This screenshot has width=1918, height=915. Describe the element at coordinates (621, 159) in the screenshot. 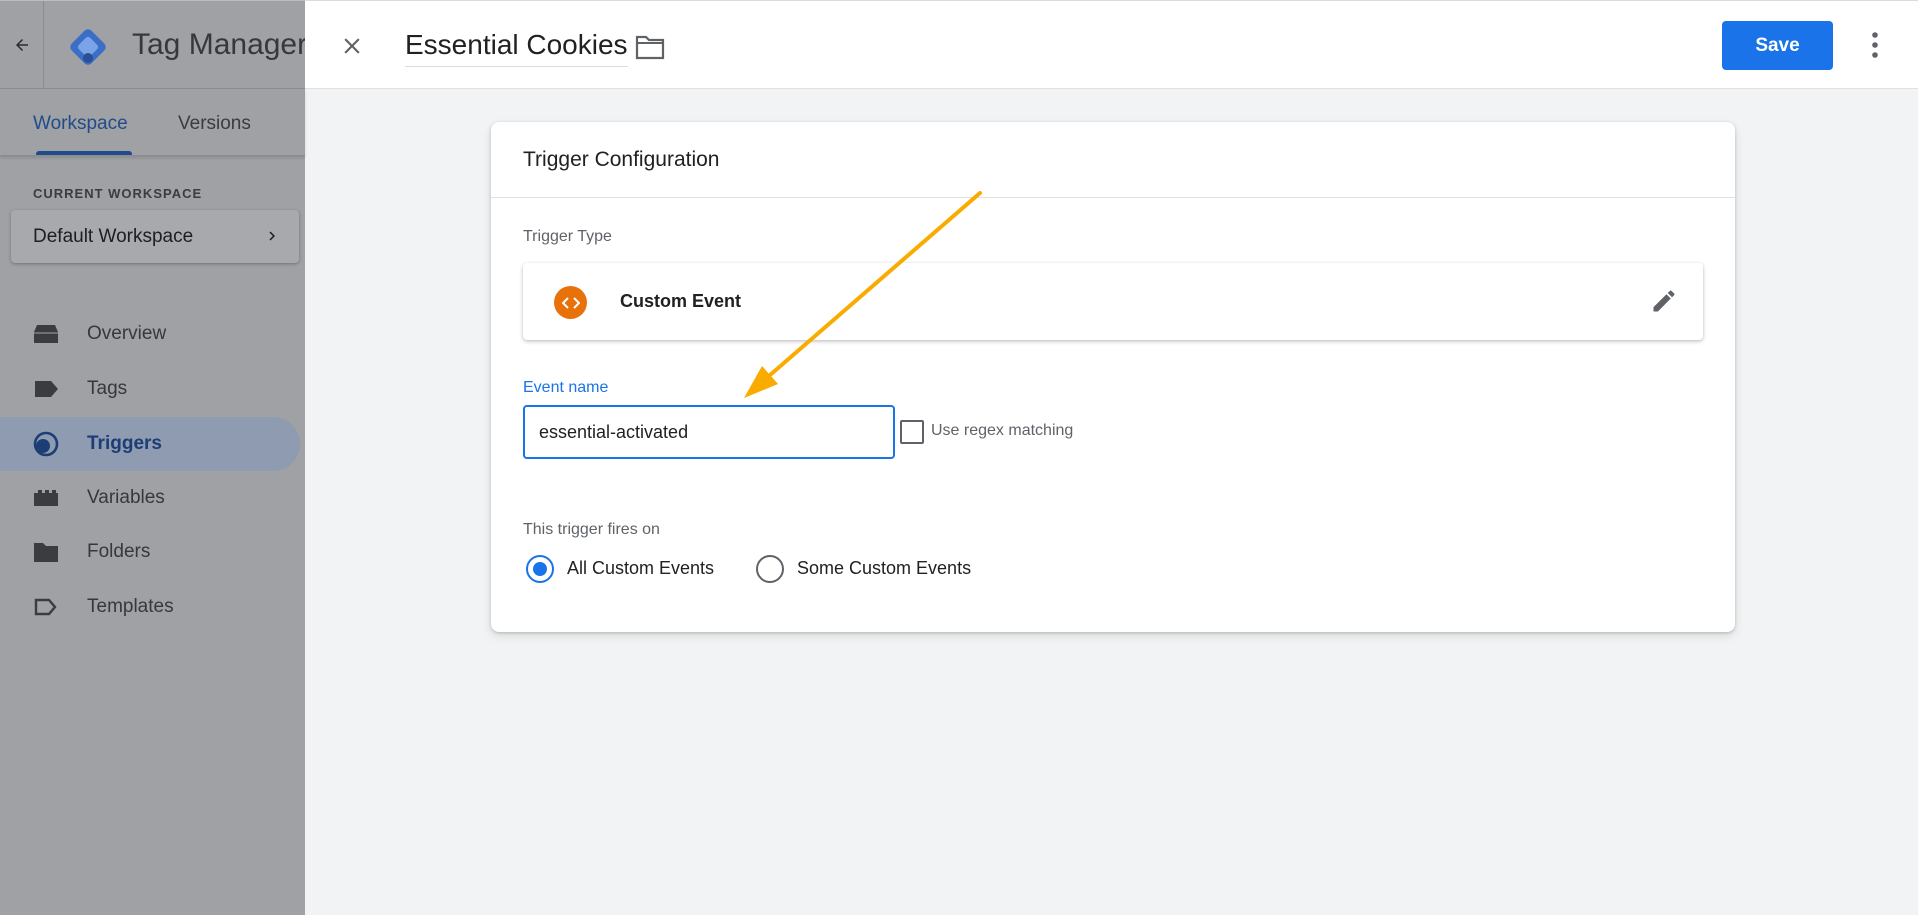

I see `card-title: Trigger Configuration` at that location.